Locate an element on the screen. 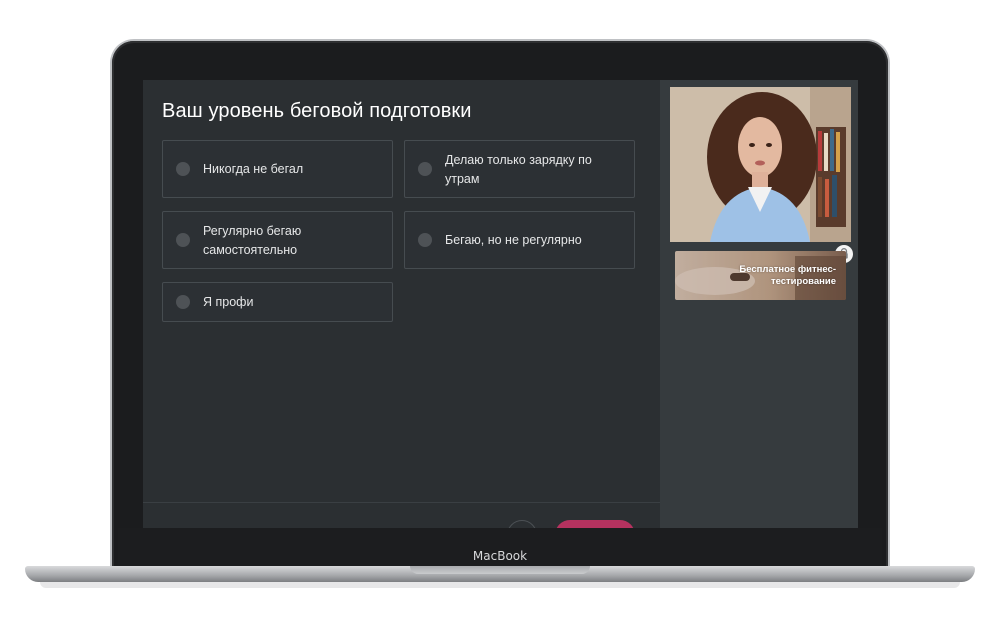 Image resolution: width=1000 pixels, height=626 pixels. option-irregular: Бегаю, но не регулярно is located at coordinates (519, 240).